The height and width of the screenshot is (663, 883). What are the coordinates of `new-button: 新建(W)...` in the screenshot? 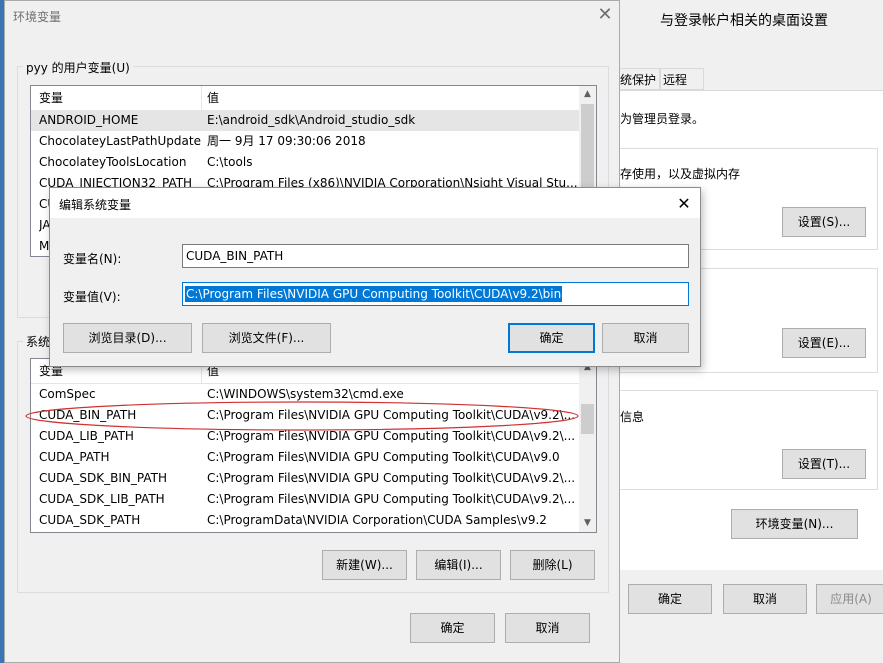 It's located at (364, 565).